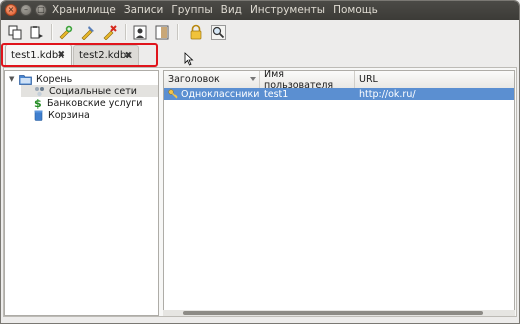  What do you see at coordinates (189, 60) in the screenshot?
I see `mouse-pointer-icon` at bounding box center [189, 60].